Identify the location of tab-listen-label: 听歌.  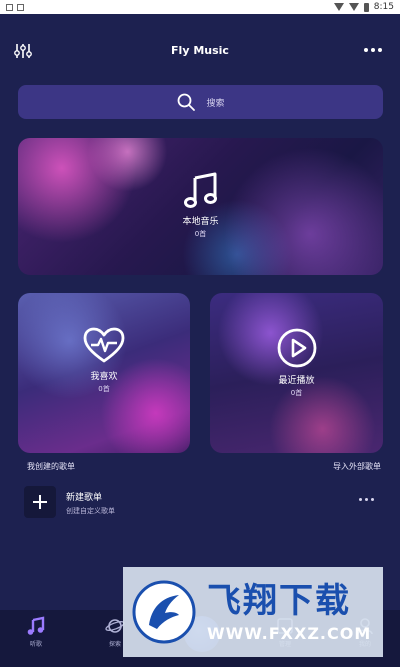
(35, 644).